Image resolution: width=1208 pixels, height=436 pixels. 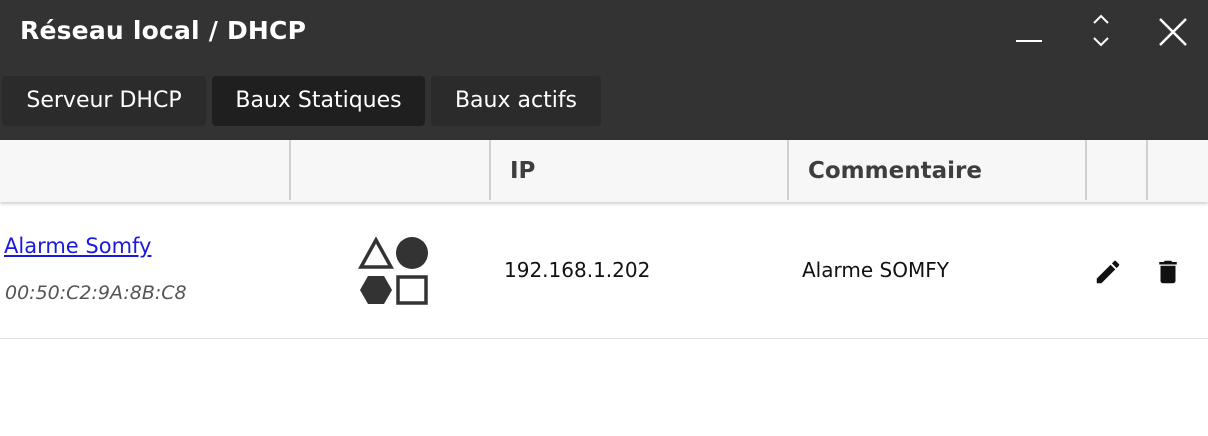 What do you see at coordinates (318, 101) in the screenshot?
I see `tab-static-leases: Baux Statiques` at bounding box center [318, 101].